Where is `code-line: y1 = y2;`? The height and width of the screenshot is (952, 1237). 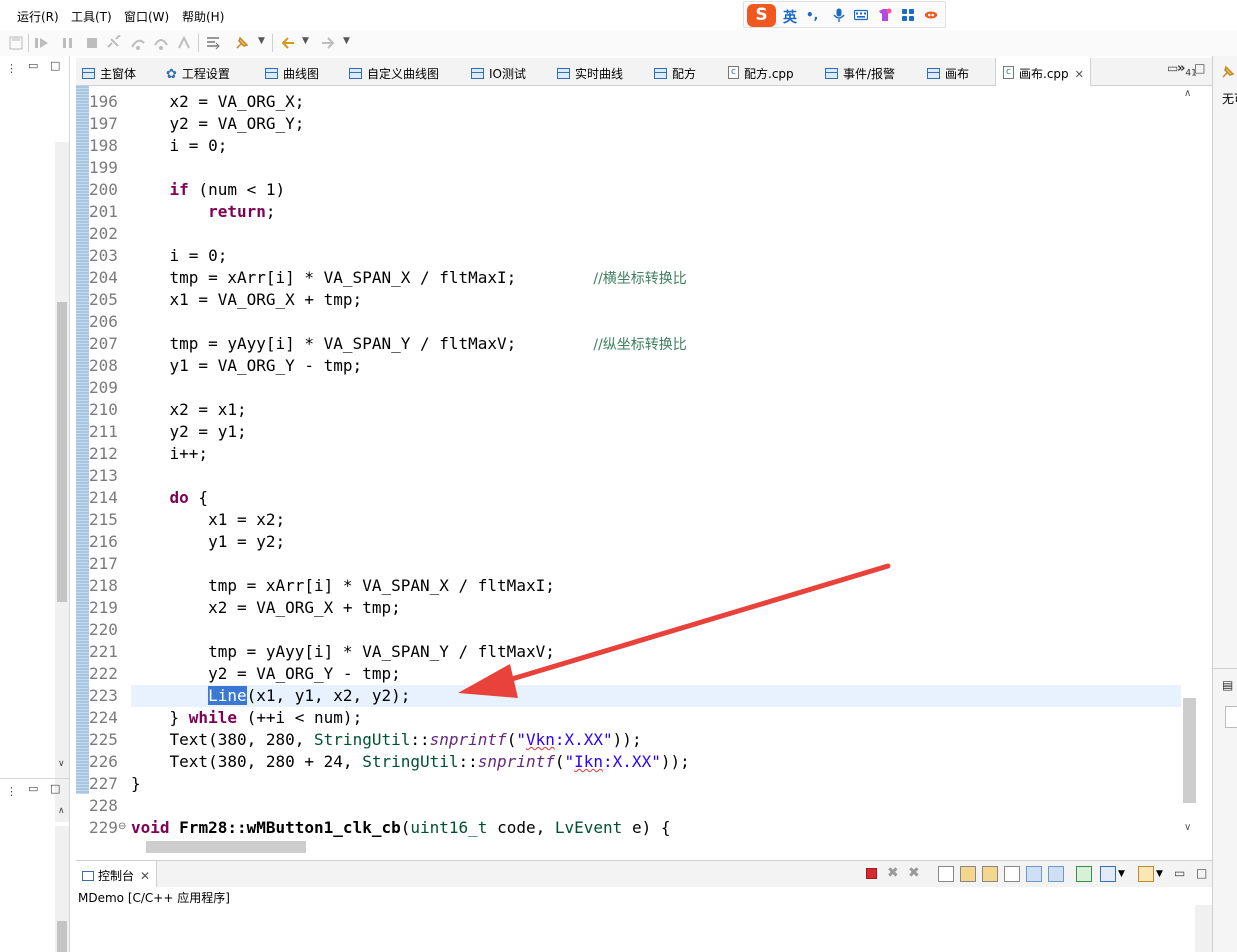
code-line: y1 = y2; is located at coordinates (656, 542).